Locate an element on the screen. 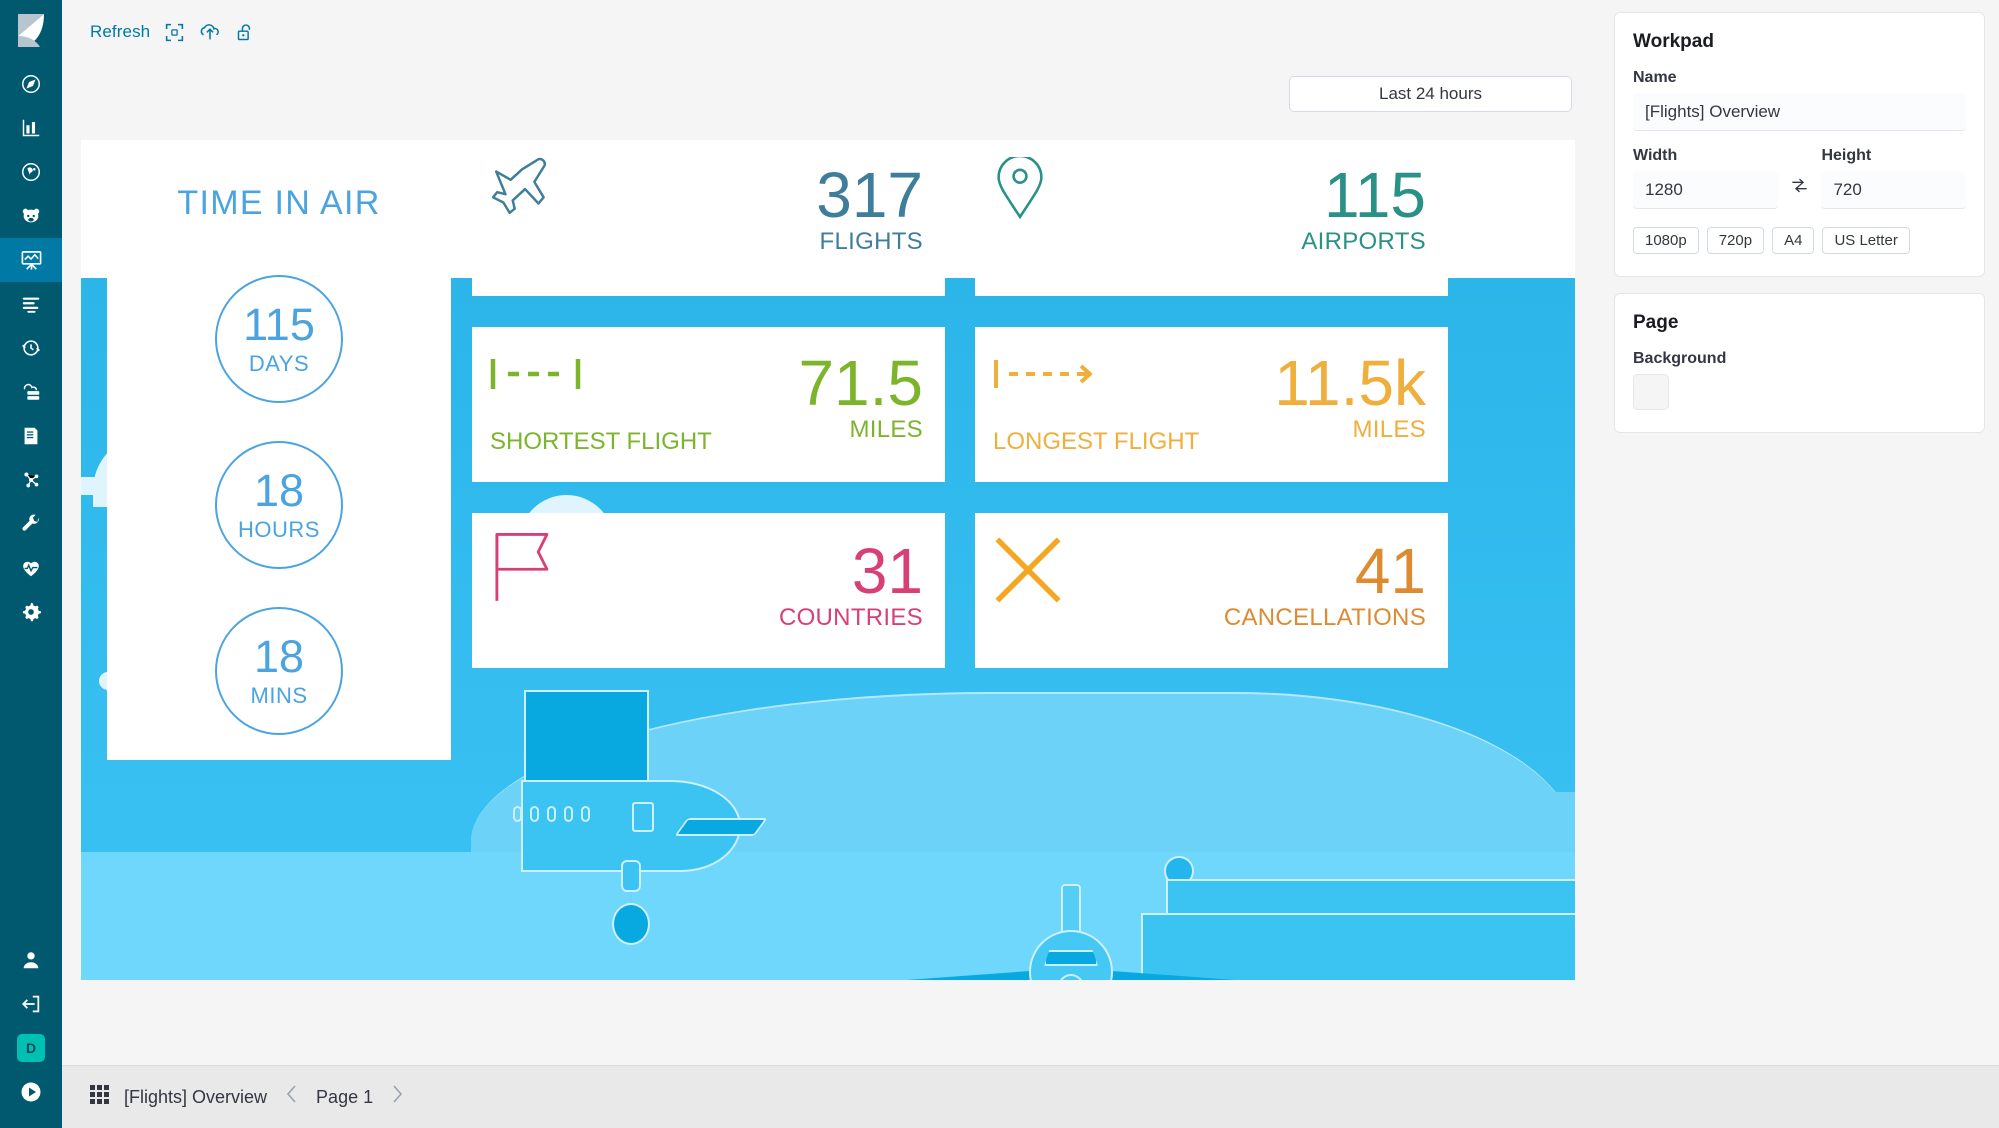  kibana-logo-icon is located at coordinates (31, 30).